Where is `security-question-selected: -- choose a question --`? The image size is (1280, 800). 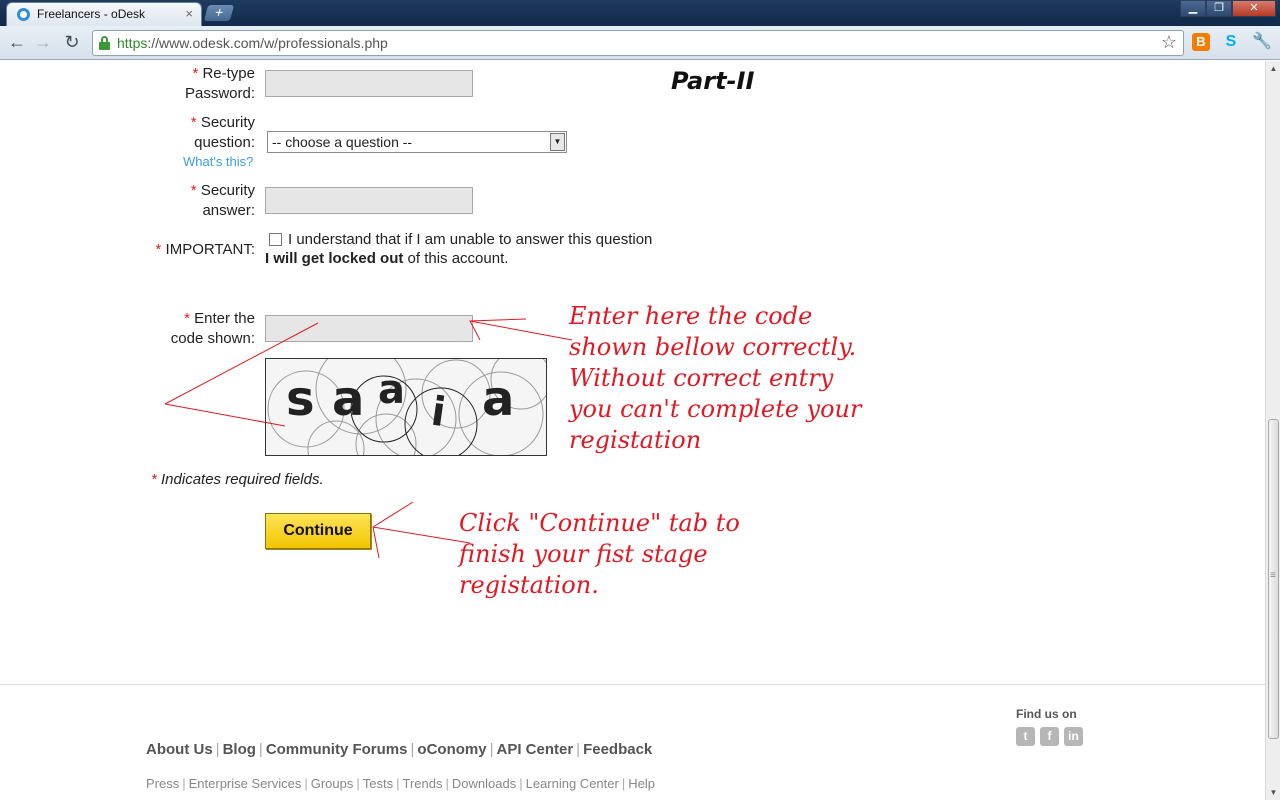 security-question-selected: -- choose a question -- is located at coordinates (342, 142).